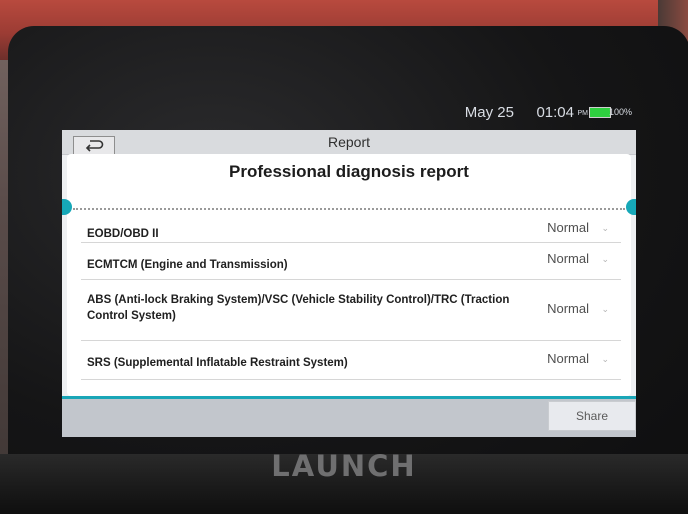  I want to click on battery-icon, so click(600, 112).